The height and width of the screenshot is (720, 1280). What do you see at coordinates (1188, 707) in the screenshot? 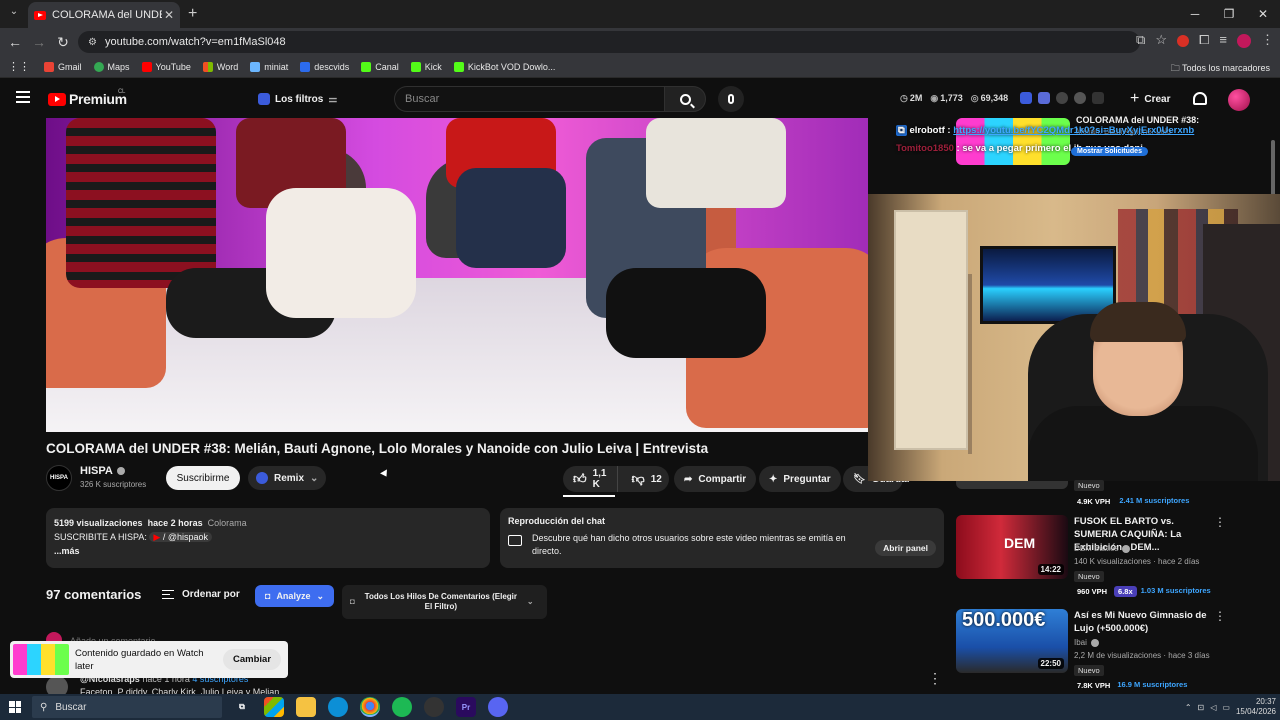
I see `tray-chevron-icon: ⌃` at bounding box center [1188, 707].